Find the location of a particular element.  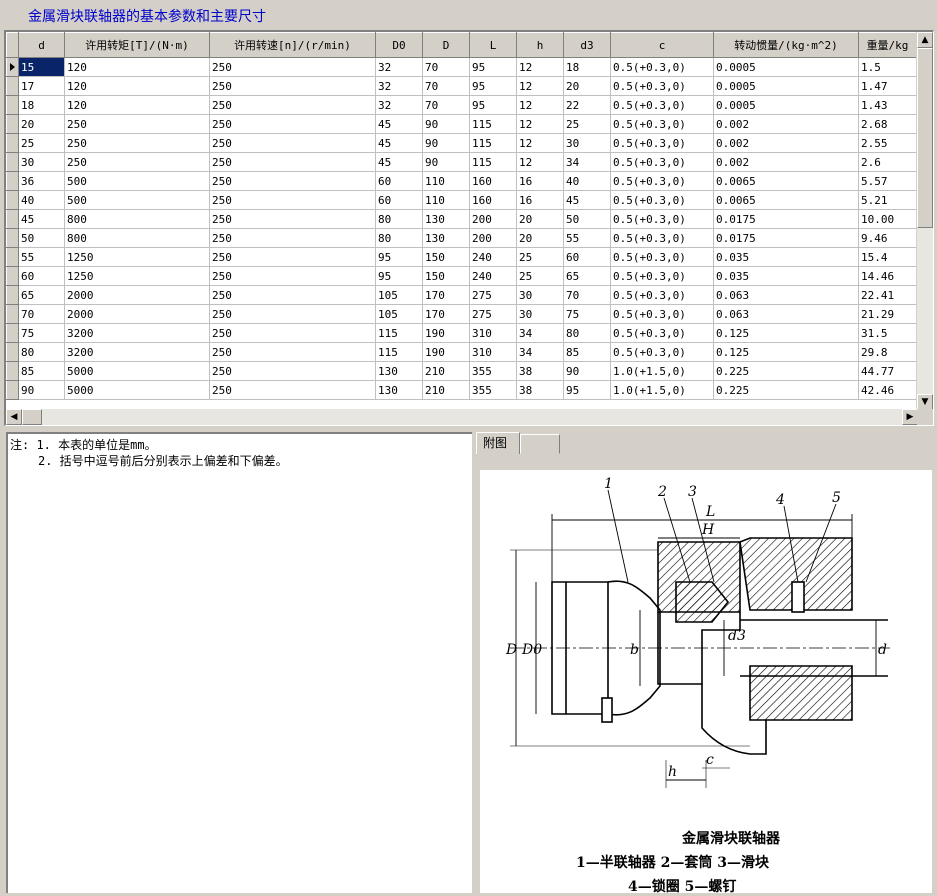

table-cell: 0.0175 is located at coordinates (786, 219).